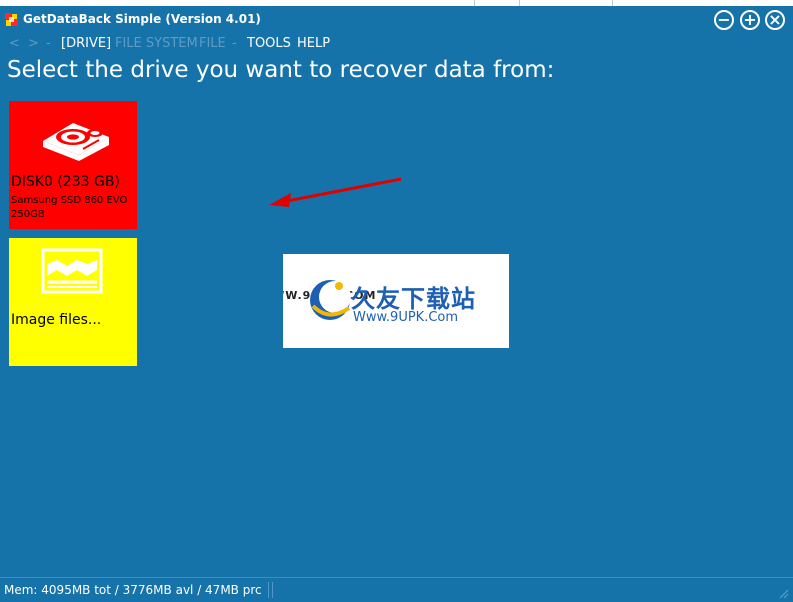 The width and height of the screenshot is (793, 602). Describe the element at coordinates (335, 192) in the screenshot. I see `annotation-arrow` at that location.